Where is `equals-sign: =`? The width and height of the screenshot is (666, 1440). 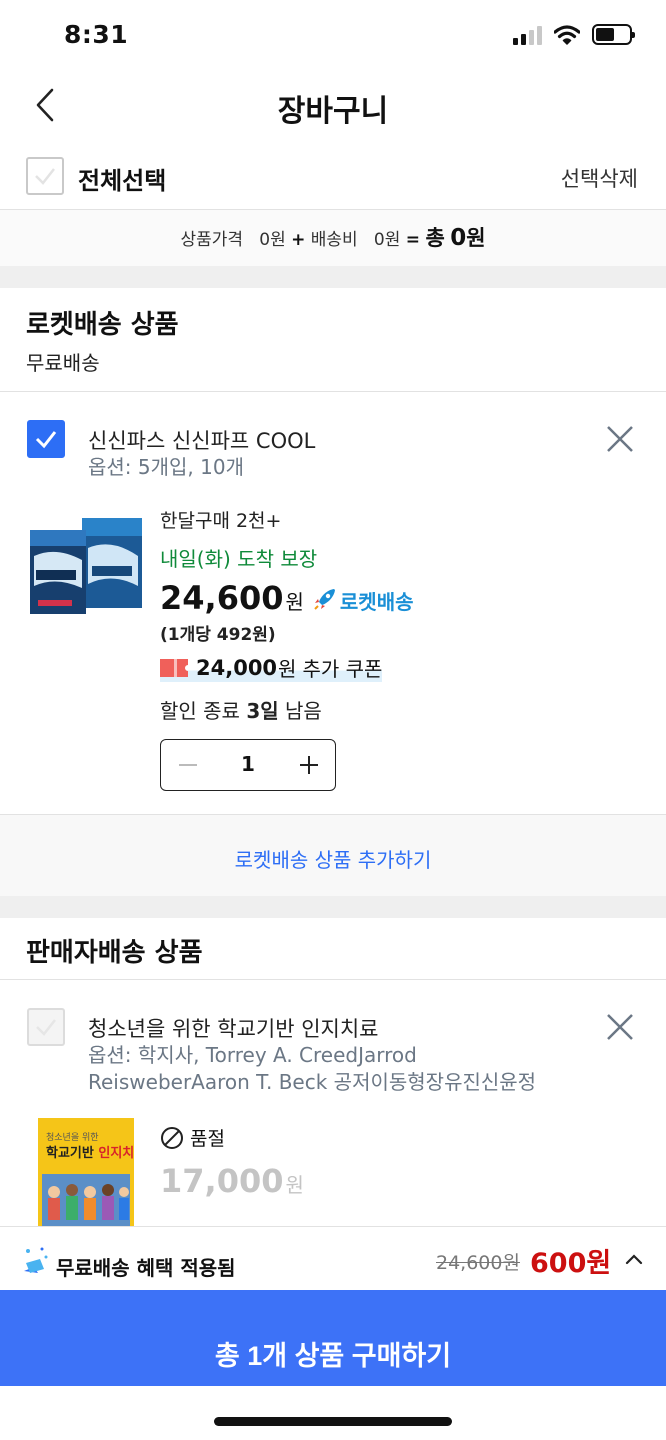
equals-sign: = is located at coordinates (413, 240).